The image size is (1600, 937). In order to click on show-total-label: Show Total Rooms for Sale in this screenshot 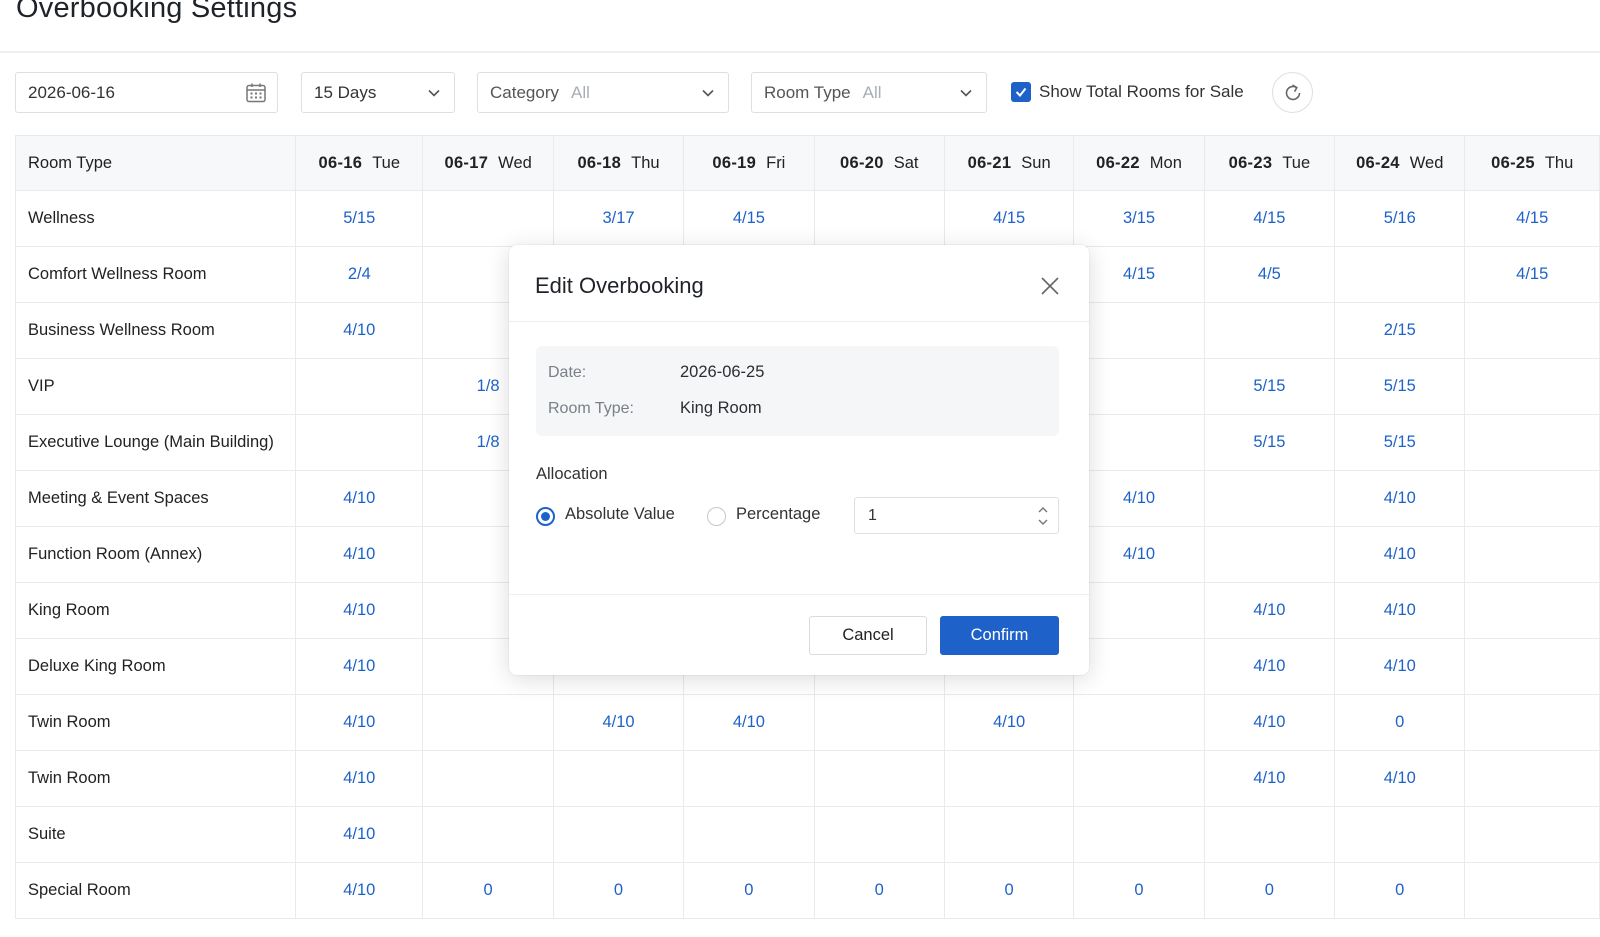, I will do `click(1141, 92)`.